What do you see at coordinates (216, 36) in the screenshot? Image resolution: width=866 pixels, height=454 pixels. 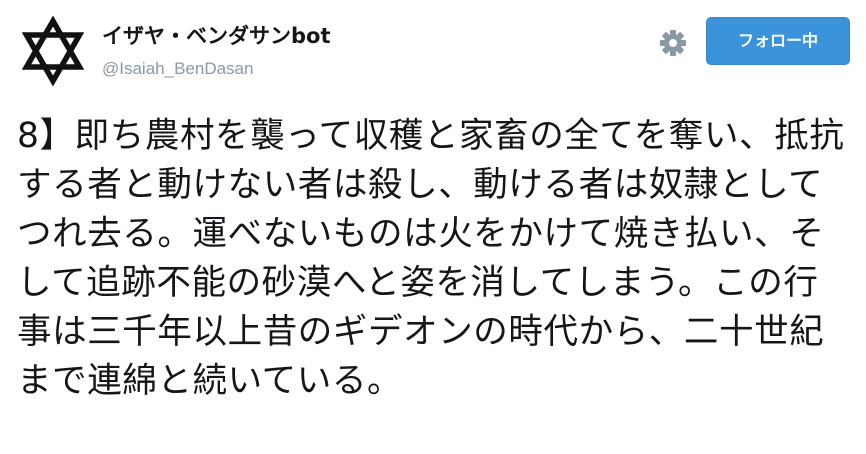 I see `display-name: イザヤ・ベンダサンbot` at bounding box center [216, 36].